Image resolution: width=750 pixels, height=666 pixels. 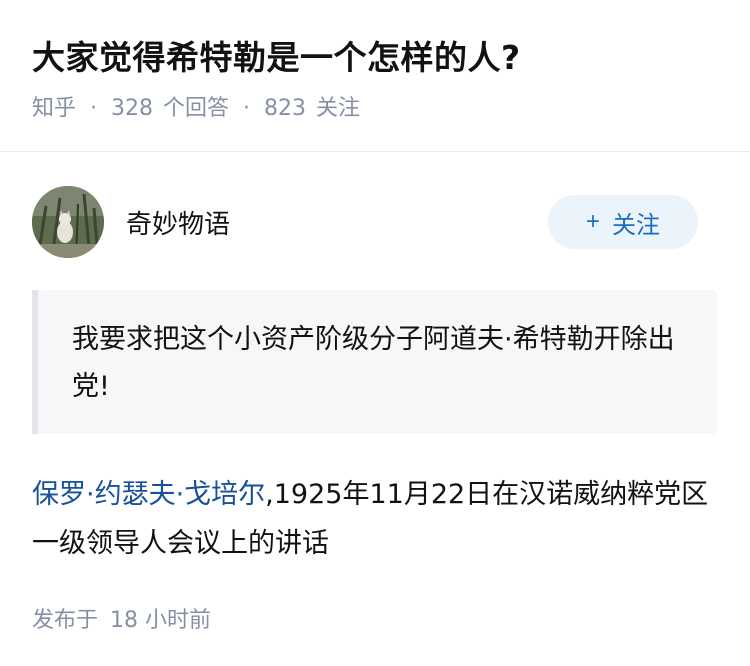 What do you see at coordinates (592, 221) in the screenshot?
I see `plus-icon: +` at bounding box center [592, 221].